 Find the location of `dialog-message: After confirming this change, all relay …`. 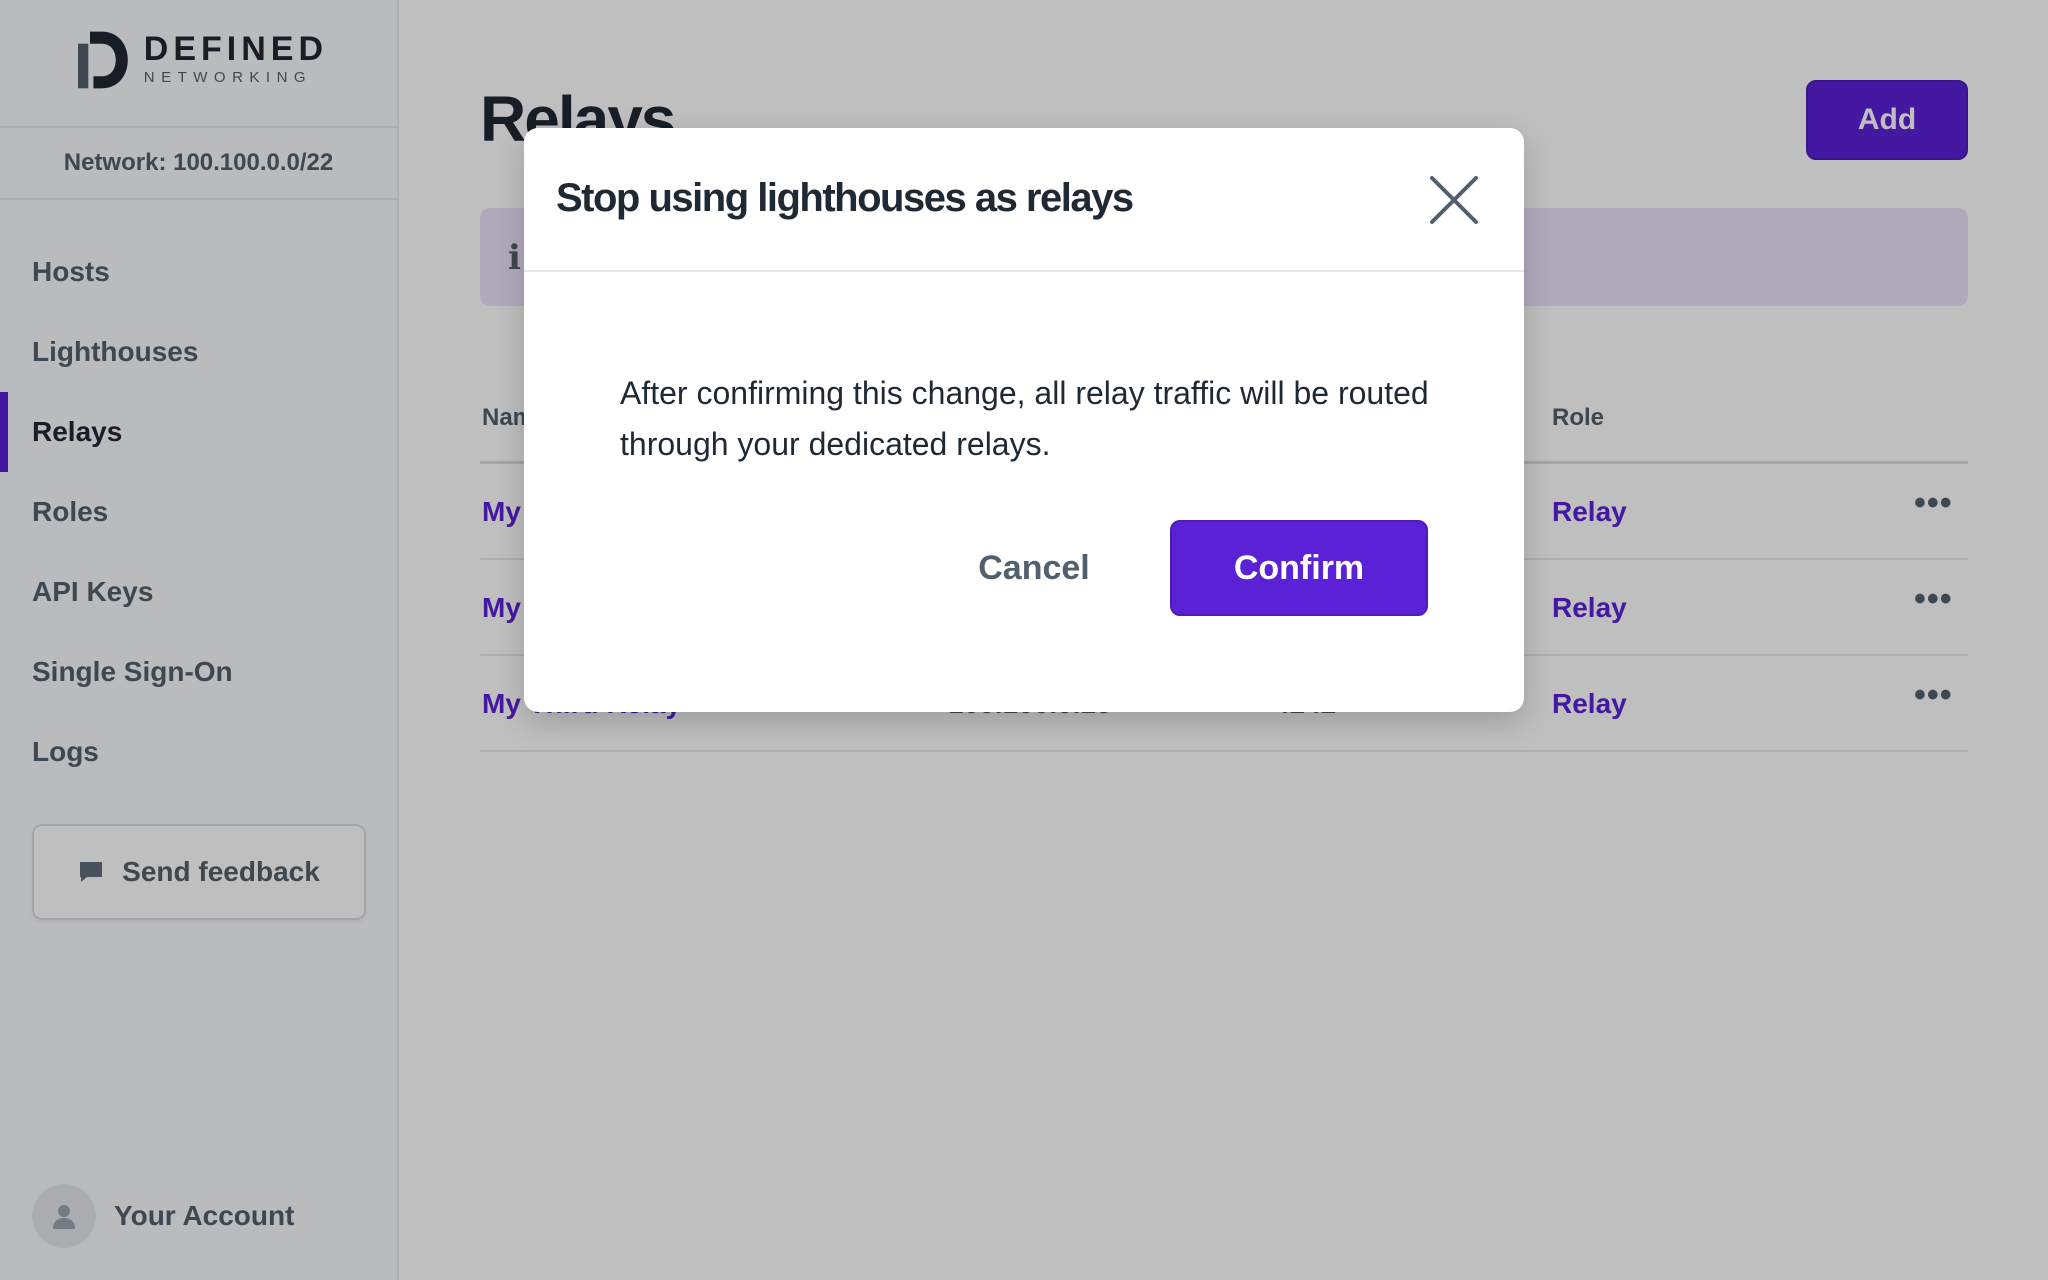

dialog-message: After confirming this change, all relay … is located at coordinates (1024, 418).